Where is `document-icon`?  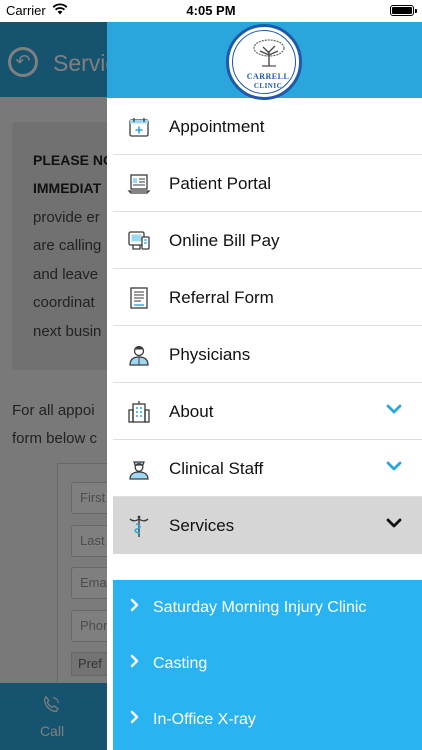
document-icon is located at coordinates (139, 298).